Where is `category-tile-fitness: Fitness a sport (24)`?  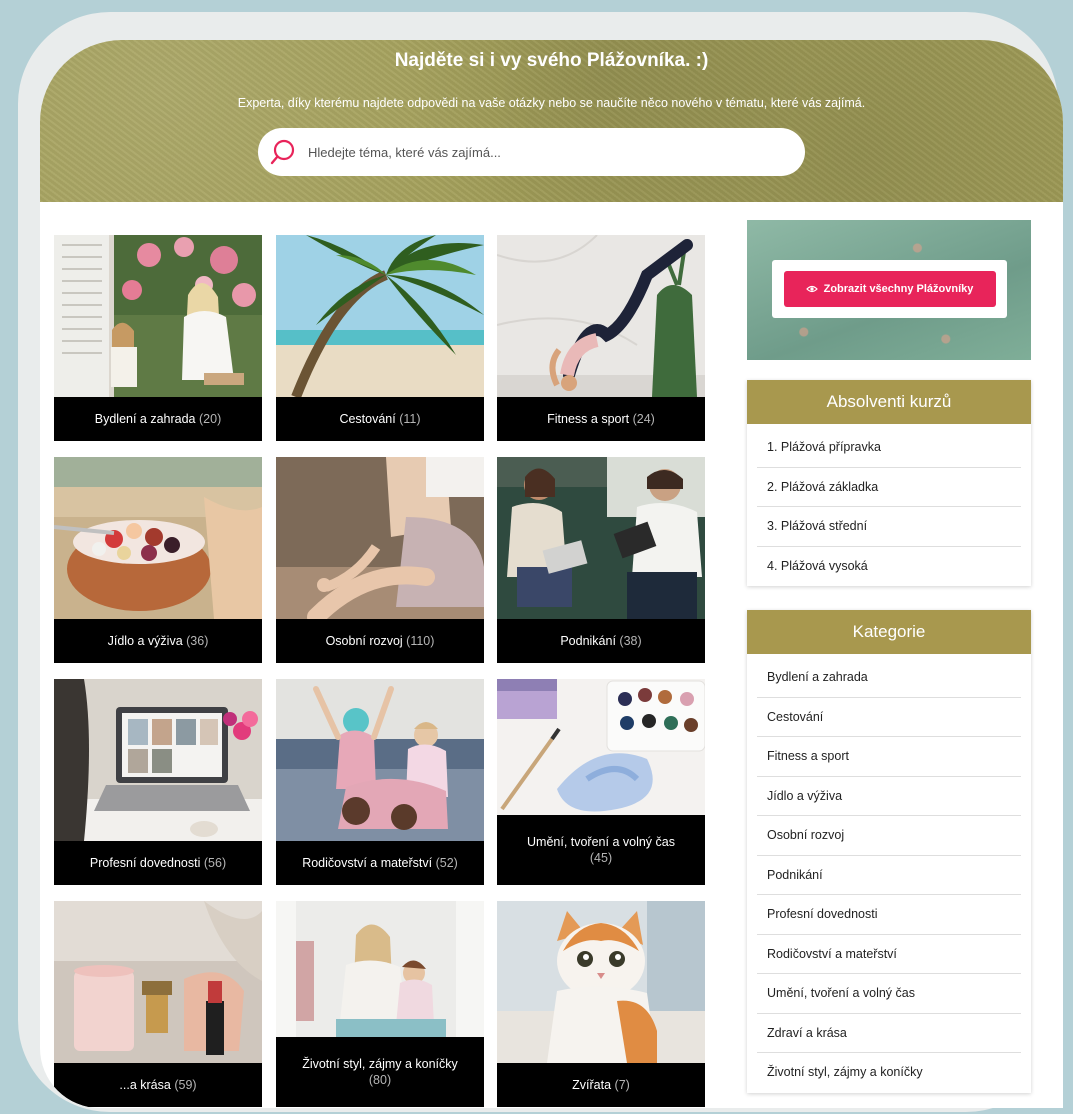 category-tile-fitness: Fitness a sport (24) is located at coordinates (601, 338).